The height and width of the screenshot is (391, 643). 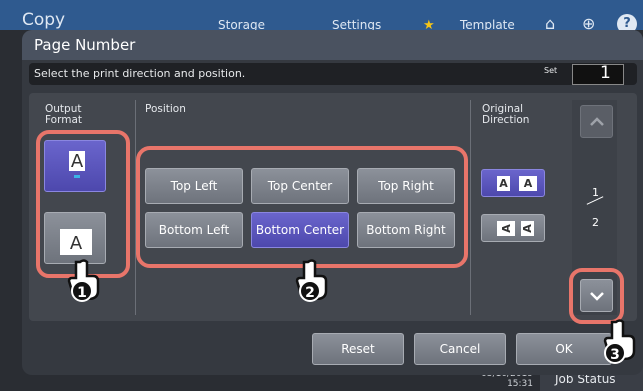 I want to click on tab-storage: Storage, so click(x=241, y=16).